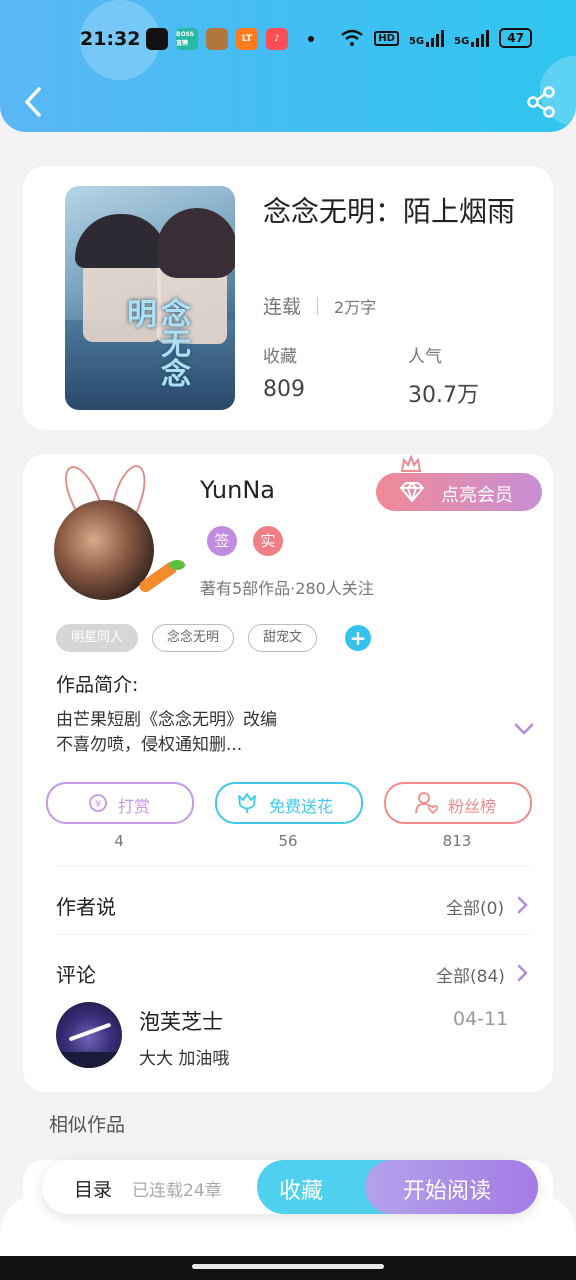 The width and height of the screenshot is (576, 1280). Describe the element at coordinates (230, 39) in the screenshot. I see `status-app-icons: BOSS直聘 LT ♪` at that location.